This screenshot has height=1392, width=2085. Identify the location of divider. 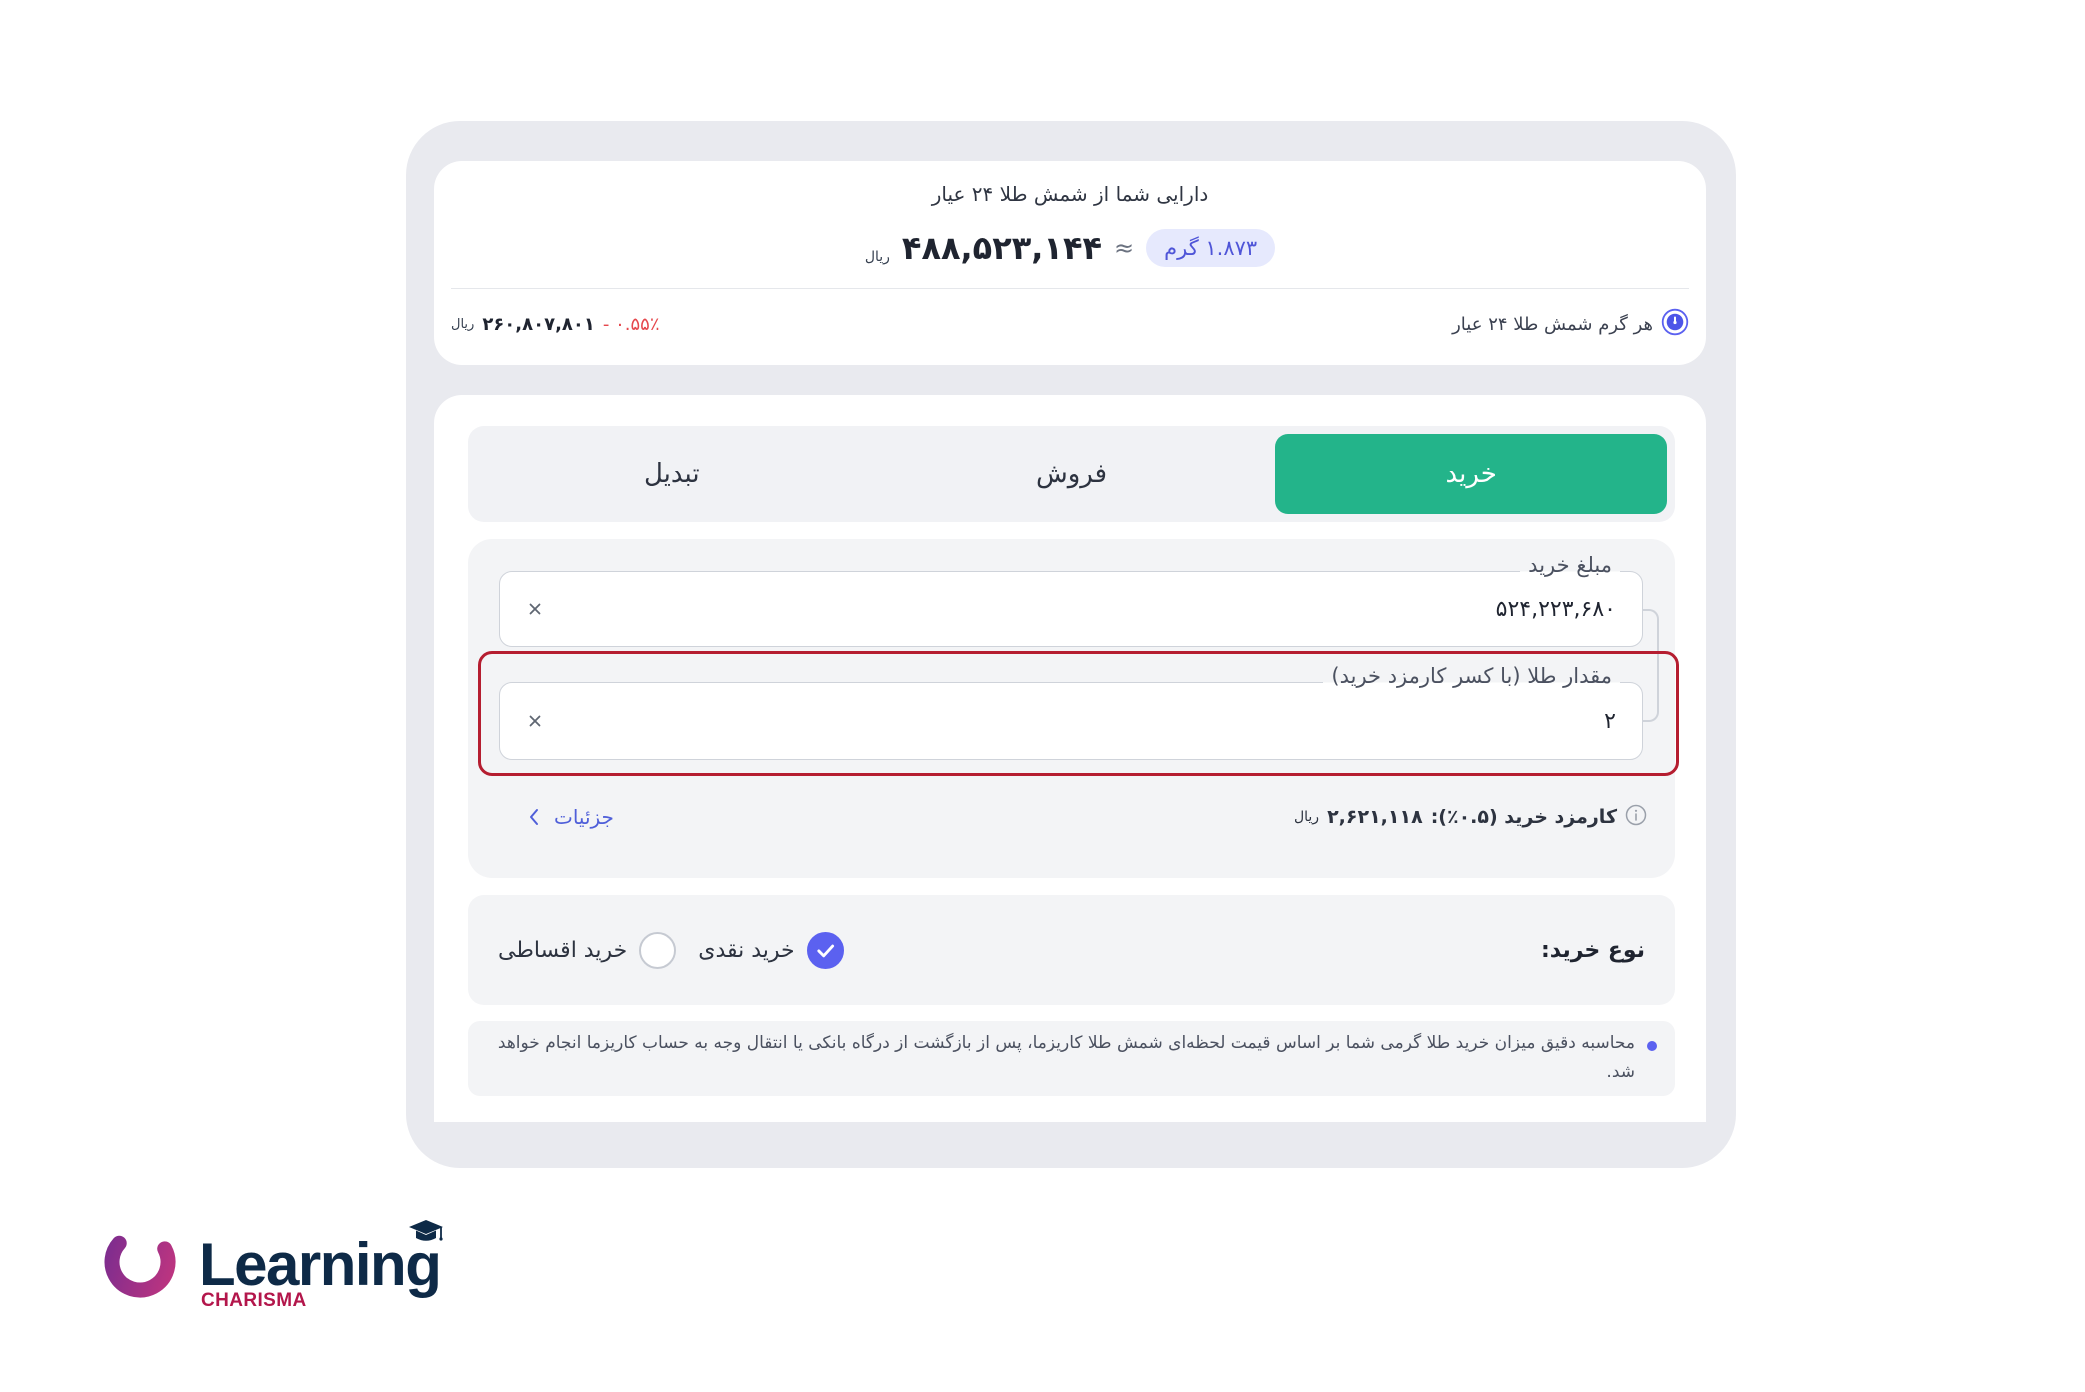
(1070, 288).